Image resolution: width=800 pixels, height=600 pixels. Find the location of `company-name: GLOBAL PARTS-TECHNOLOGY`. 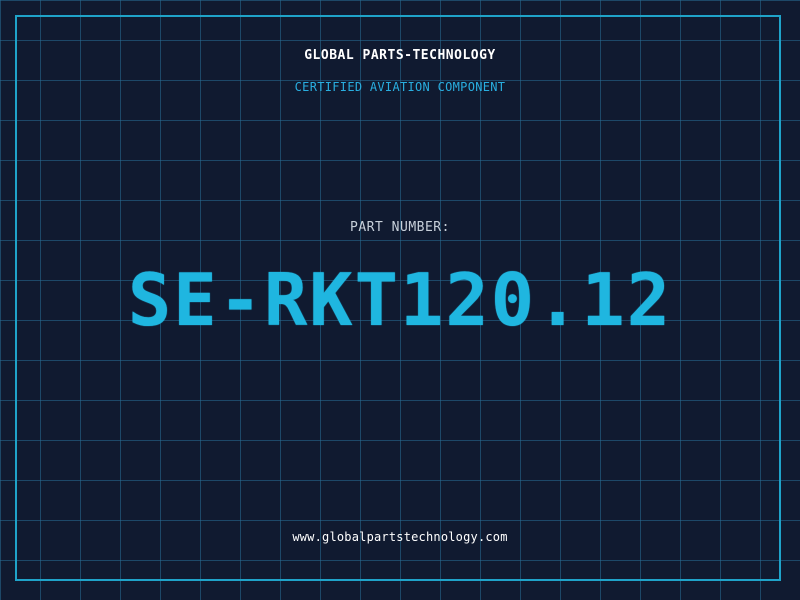

company-name: GLOBAL PARTS-TECHNOLOGY is located at coordinates (400, 55).